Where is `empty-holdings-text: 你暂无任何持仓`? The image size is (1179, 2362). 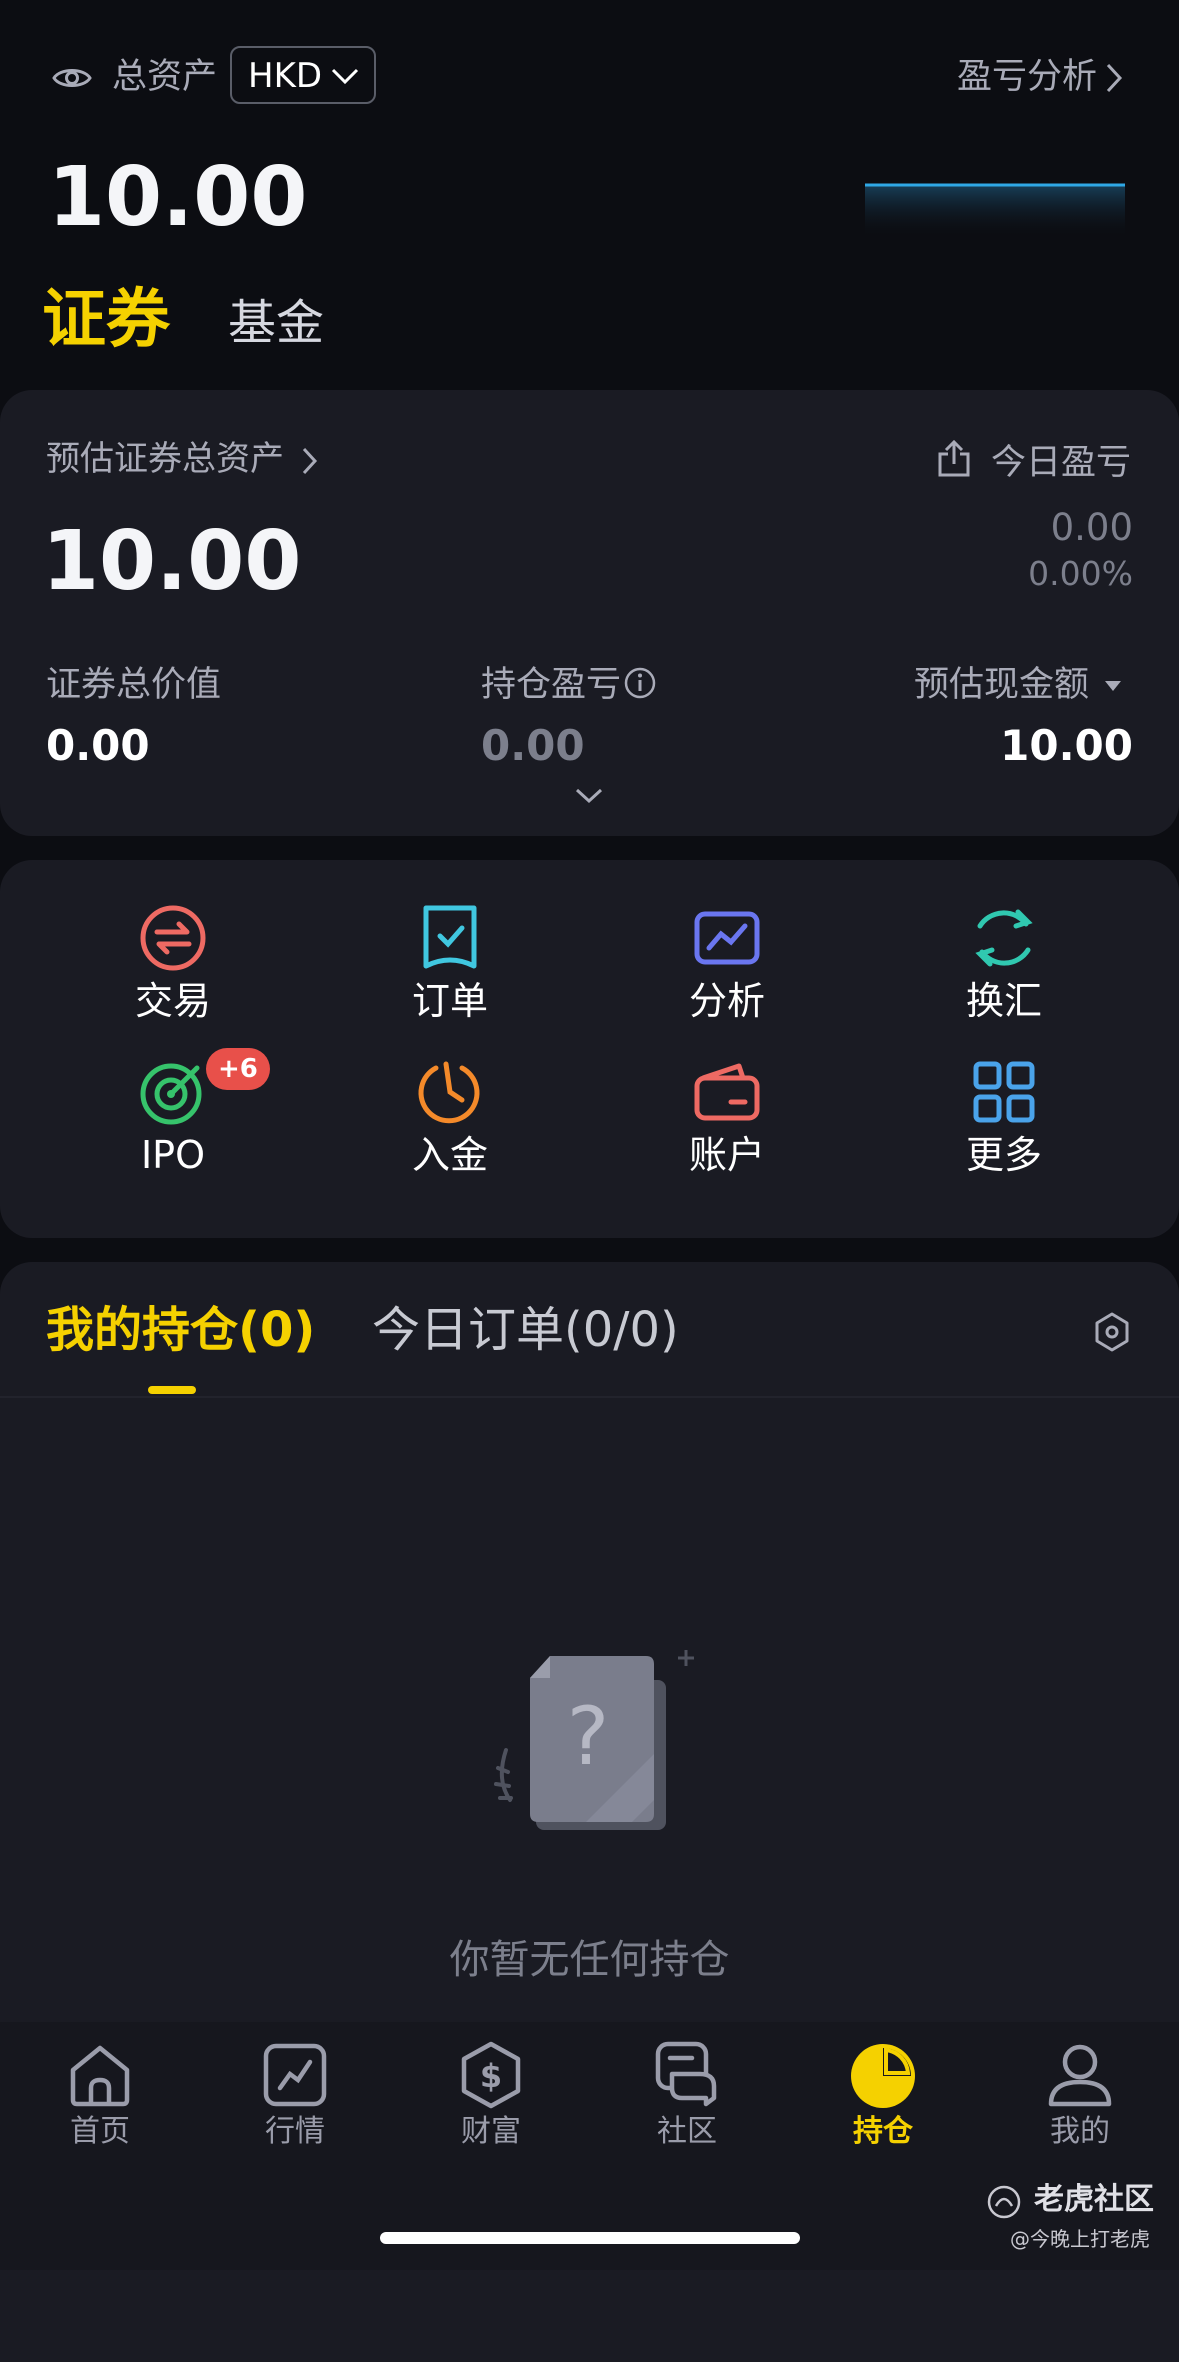 empty-holdings-text: 你暂无任何持仓 is located at coordinates (589, 1960).